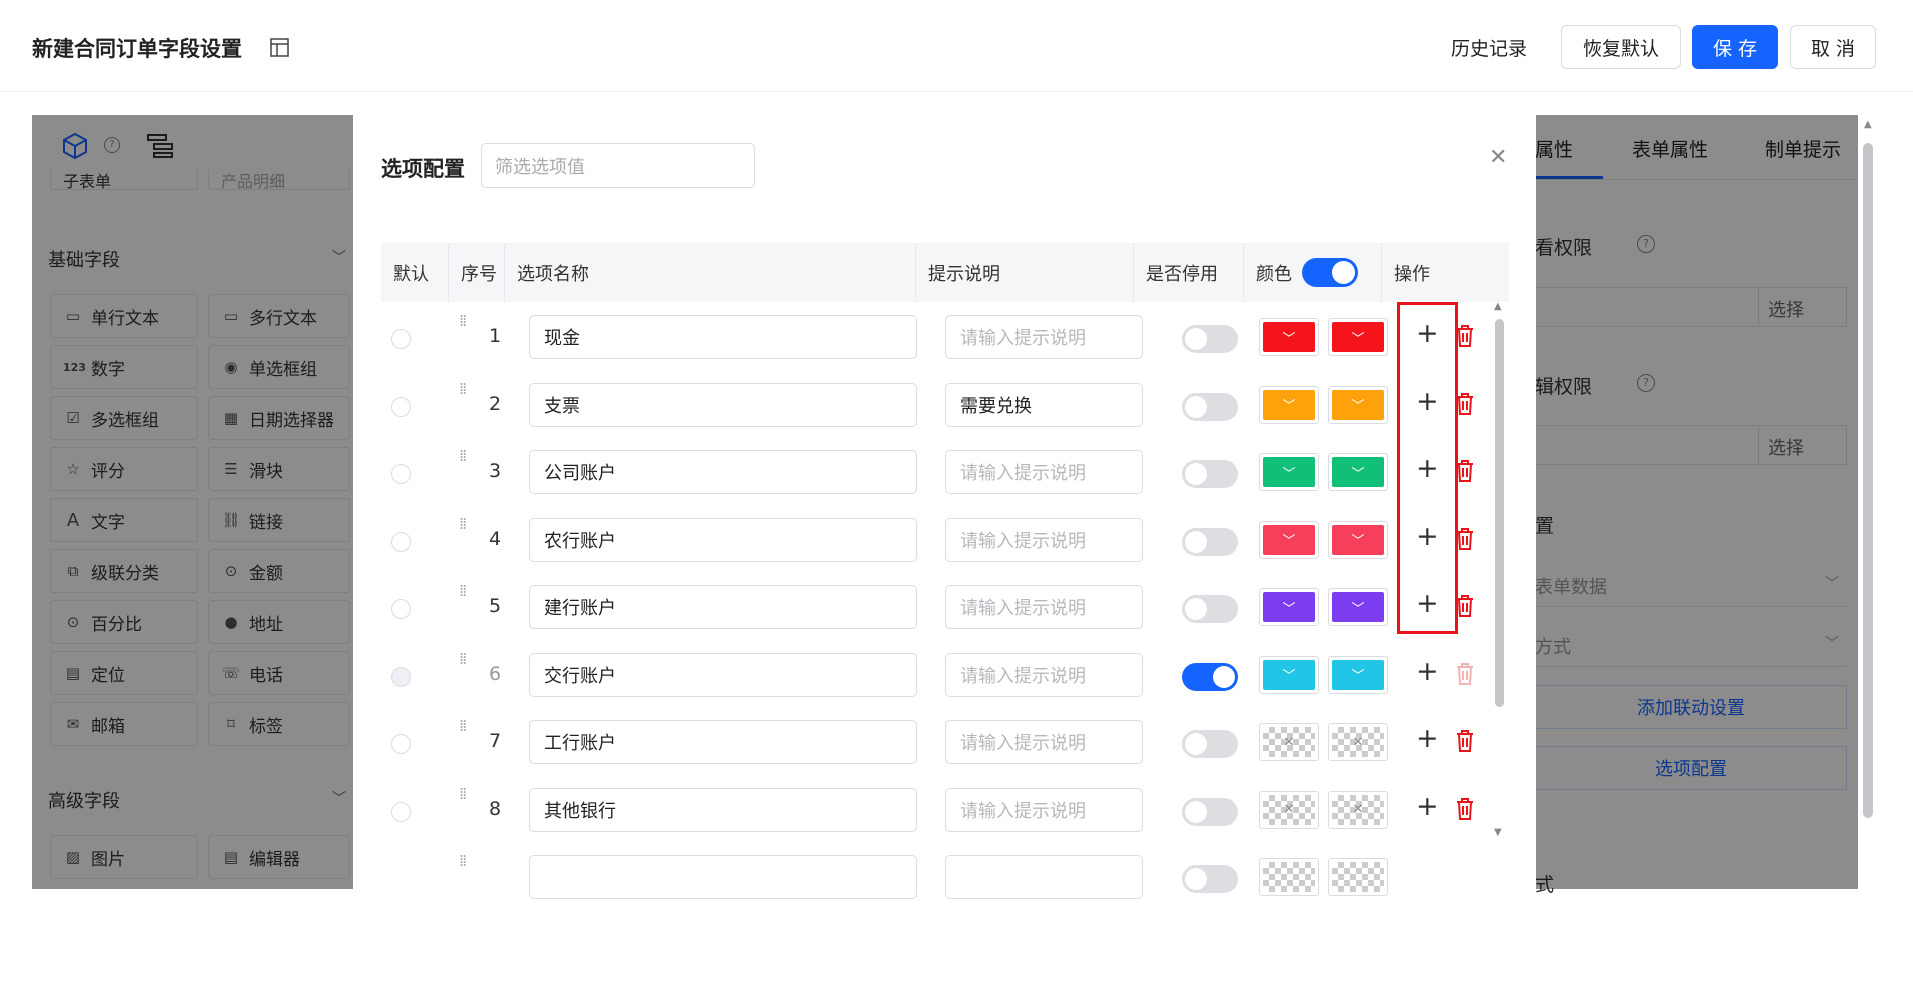 This screenshot has height=981, width=1913. Describe the element at coordinates (1489, 47) in the screenshot. I see `history-button: 历史记录` at that location.